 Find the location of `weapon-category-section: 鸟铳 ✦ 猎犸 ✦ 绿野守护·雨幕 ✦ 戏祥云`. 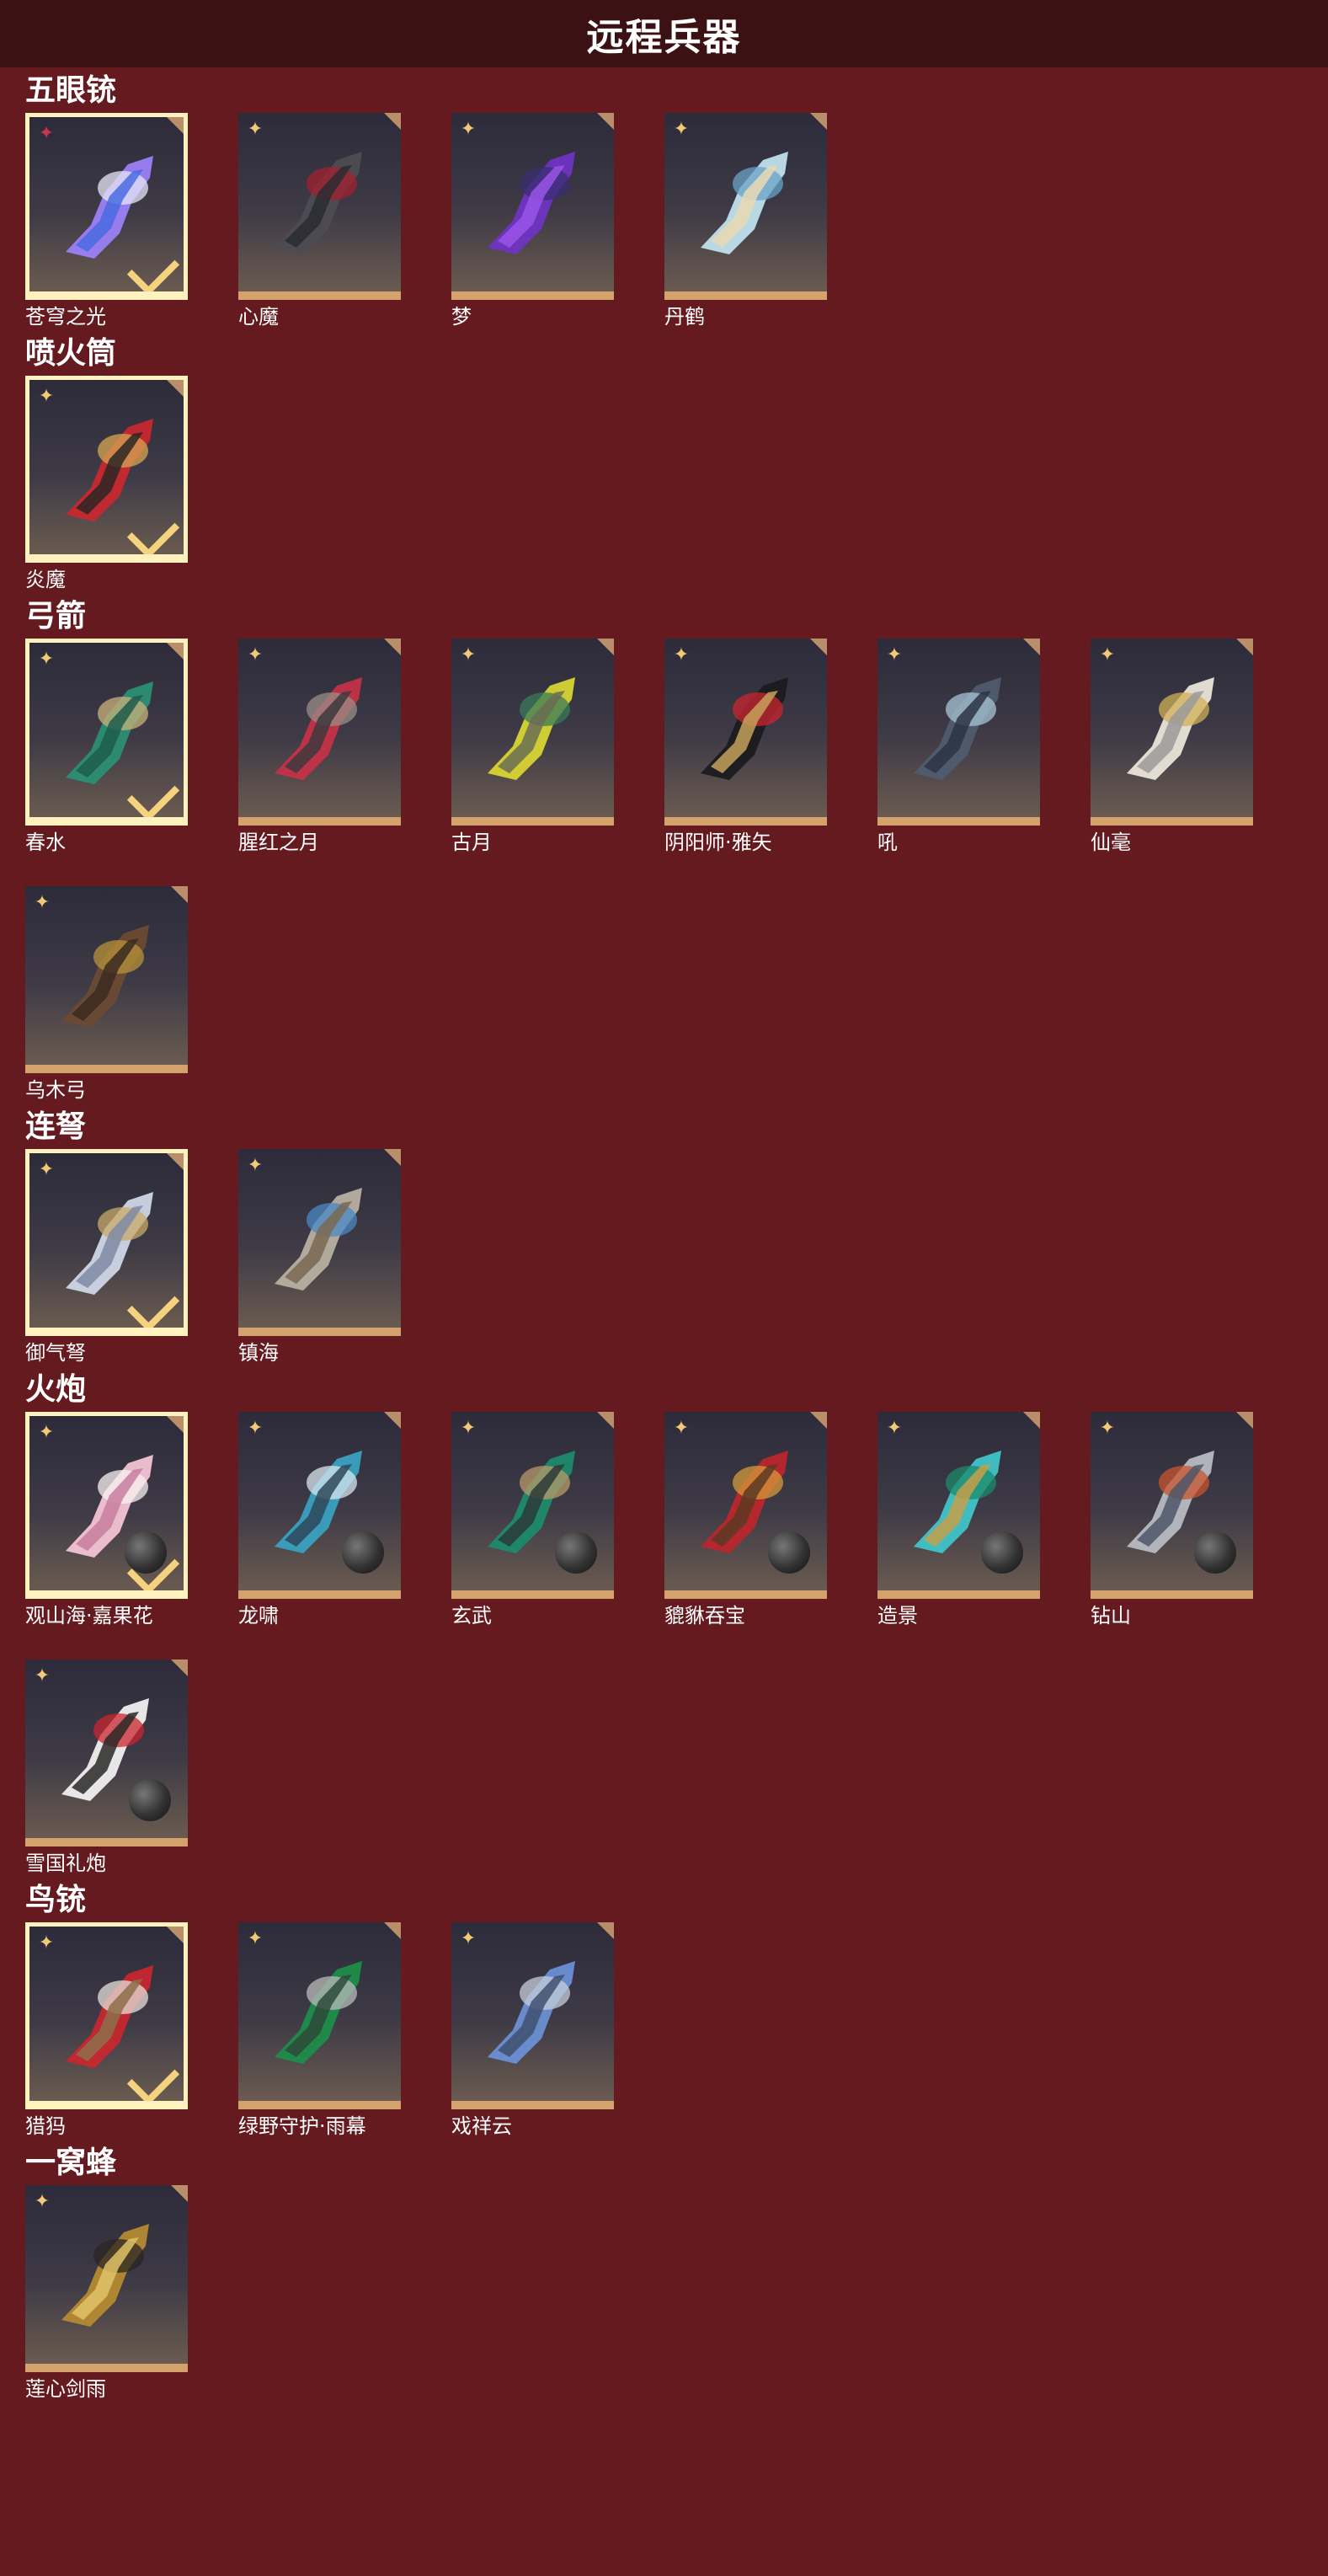

weapon-category-section: 鸟铳 ✦ 猎犸 ✦ 绿野守护·雨幕 ✦ 戏祥云 is located at coordinates (664, 2009).